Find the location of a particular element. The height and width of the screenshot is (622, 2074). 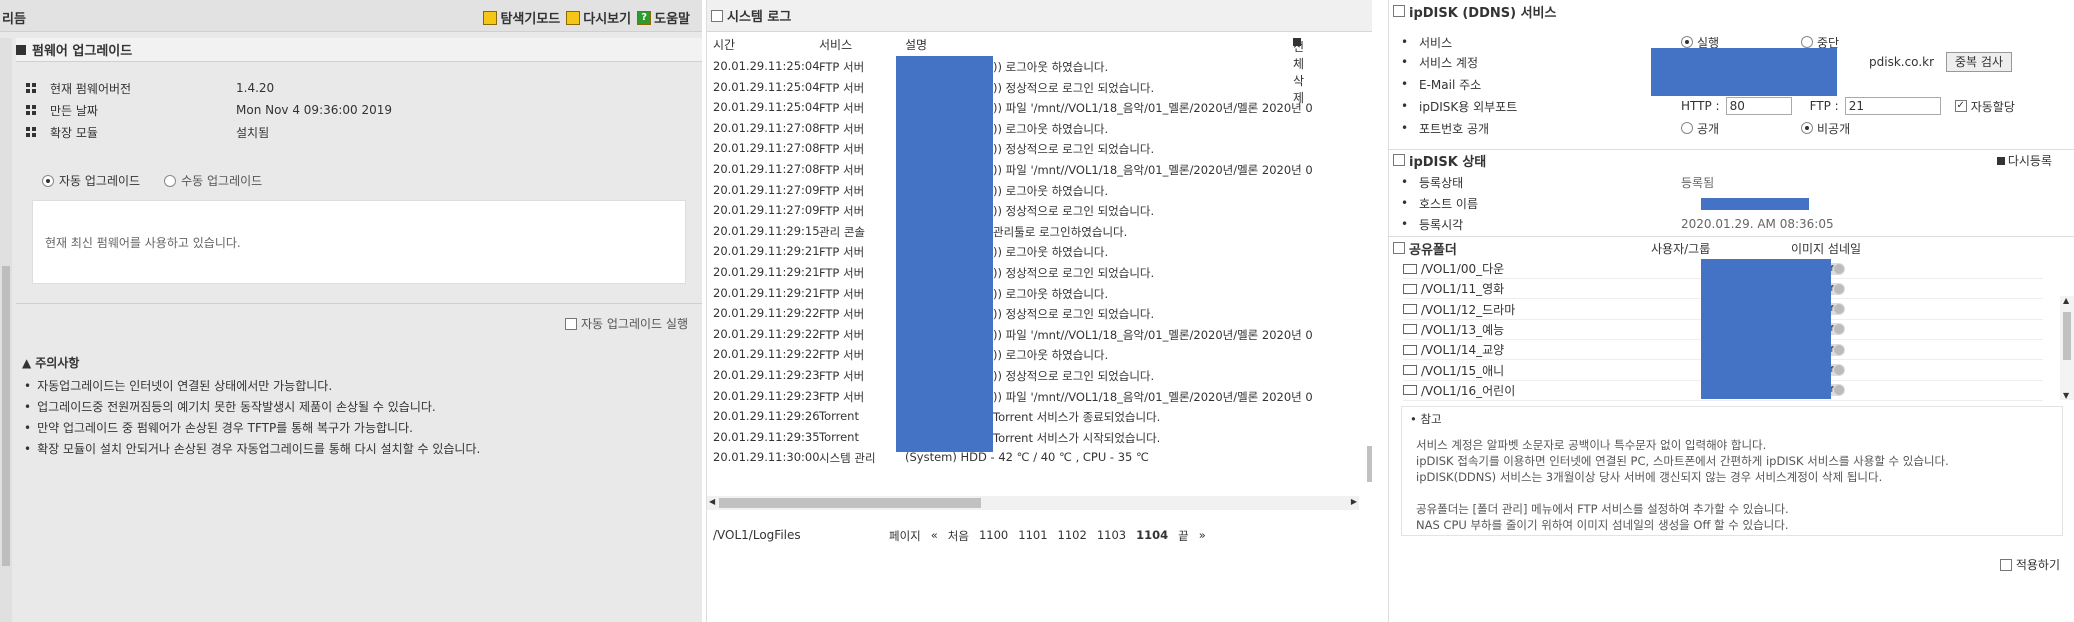

first-page-link: 처음 is located at coordinates (958, 536).